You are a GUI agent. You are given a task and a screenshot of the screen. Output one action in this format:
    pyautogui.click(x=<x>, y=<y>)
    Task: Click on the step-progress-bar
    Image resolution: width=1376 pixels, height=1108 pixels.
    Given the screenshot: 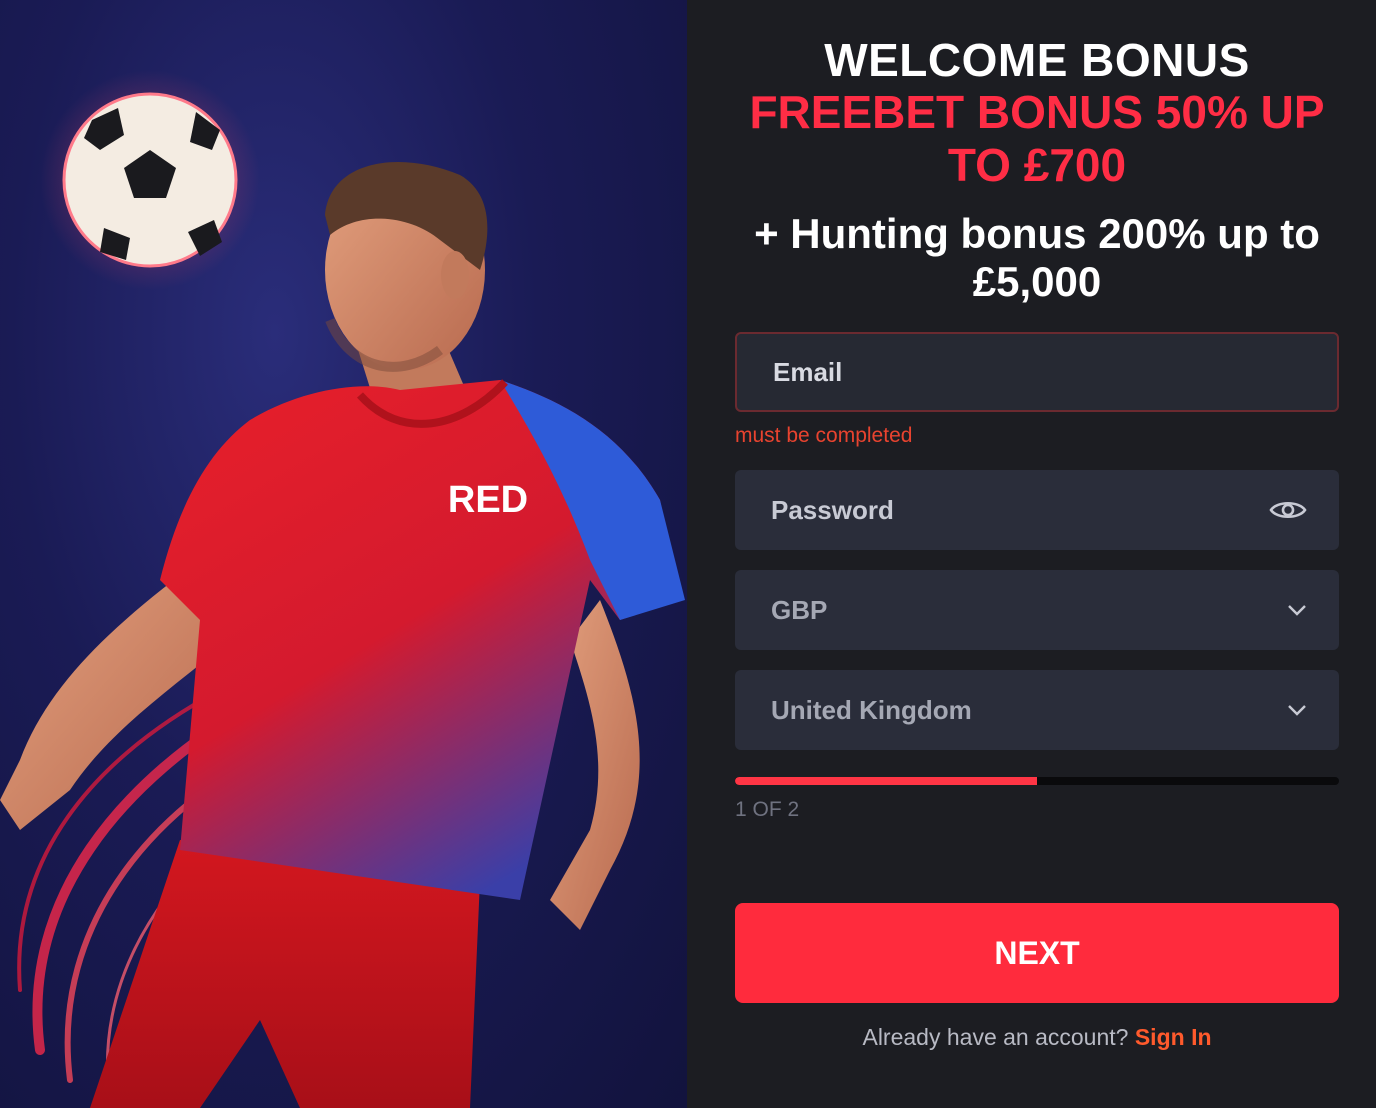 What is the action you would take?
    pyautogui.click(x=1037, y=781)
    